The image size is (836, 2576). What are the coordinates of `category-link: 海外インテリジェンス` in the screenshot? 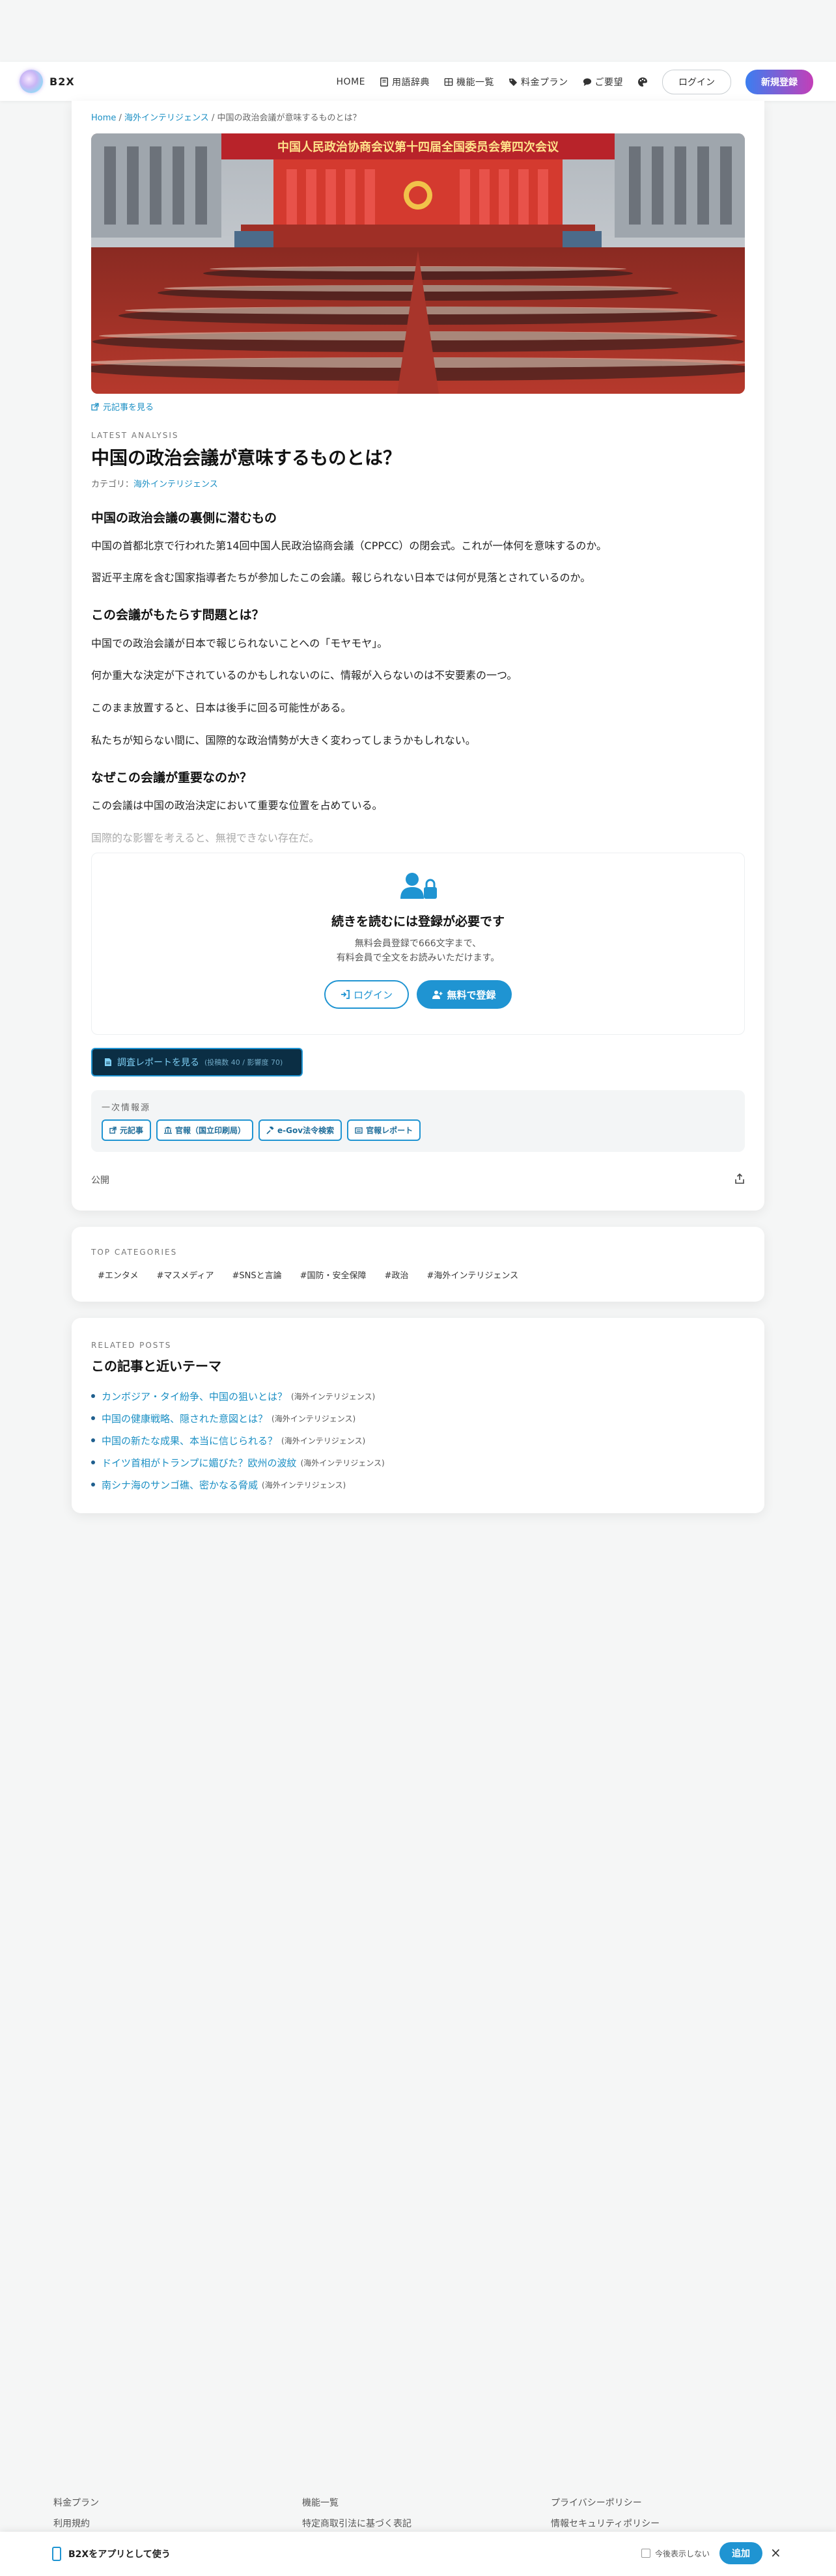 It's located at (175, 484).